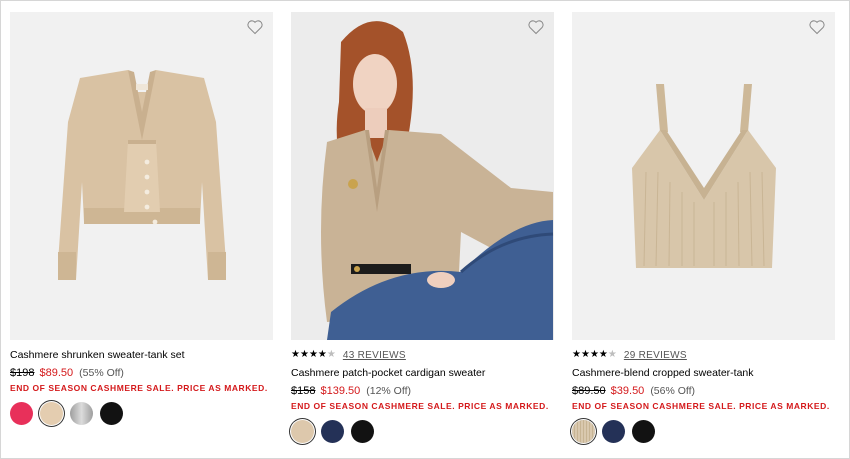  Describe the element at coordinates (303, 391) in the screenshot. I see `original-price: $158` at that location.